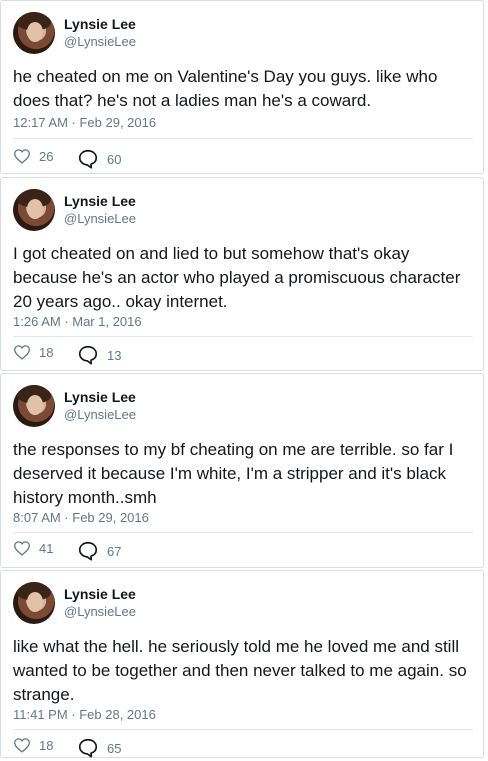 The image size is (488, 761). I want to click on reply-button: 60, so click(99, 159).